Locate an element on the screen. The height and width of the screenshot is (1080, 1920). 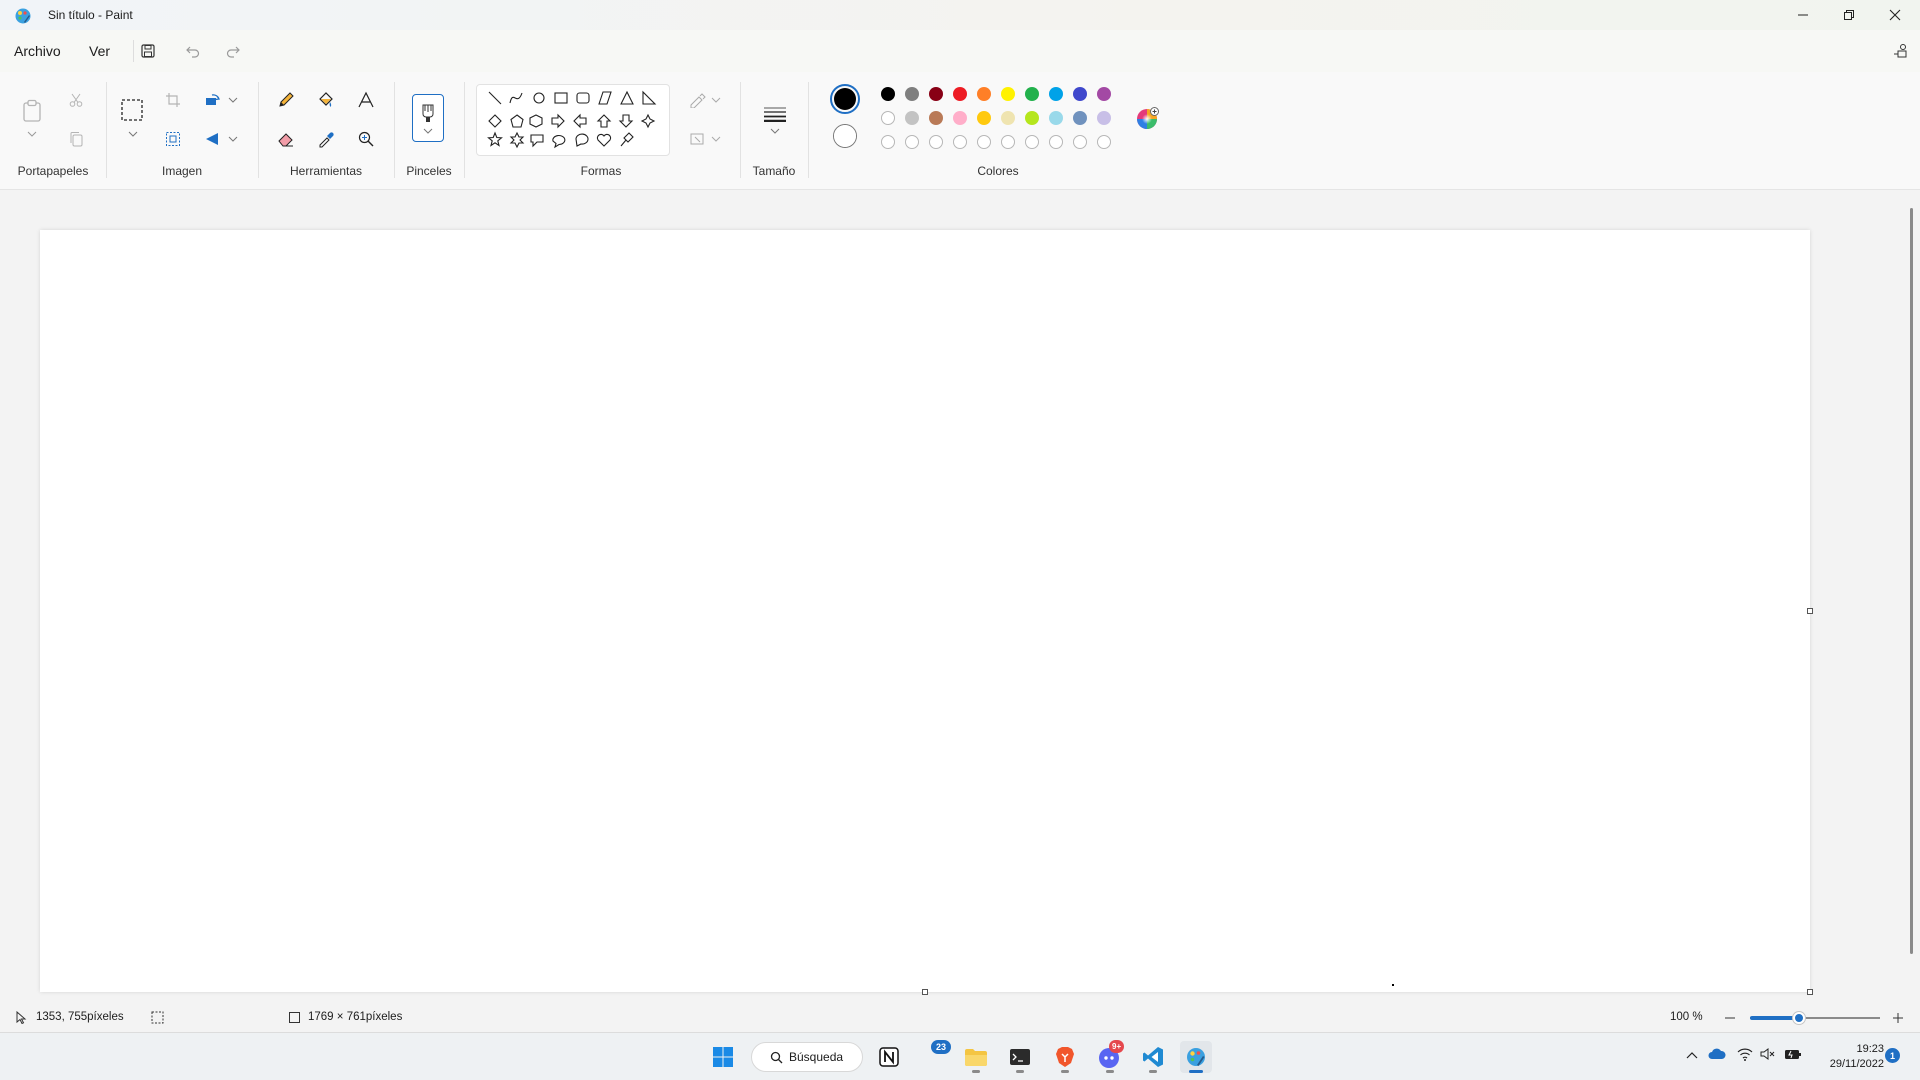
flip-button is located at coordinates (213, 139).